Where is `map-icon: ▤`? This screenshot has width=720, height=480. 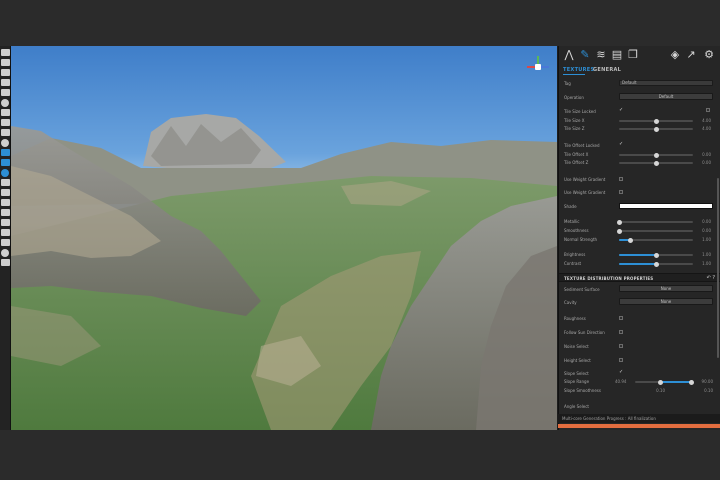
map-icon: ▤ is located at coordinates (617, 55).